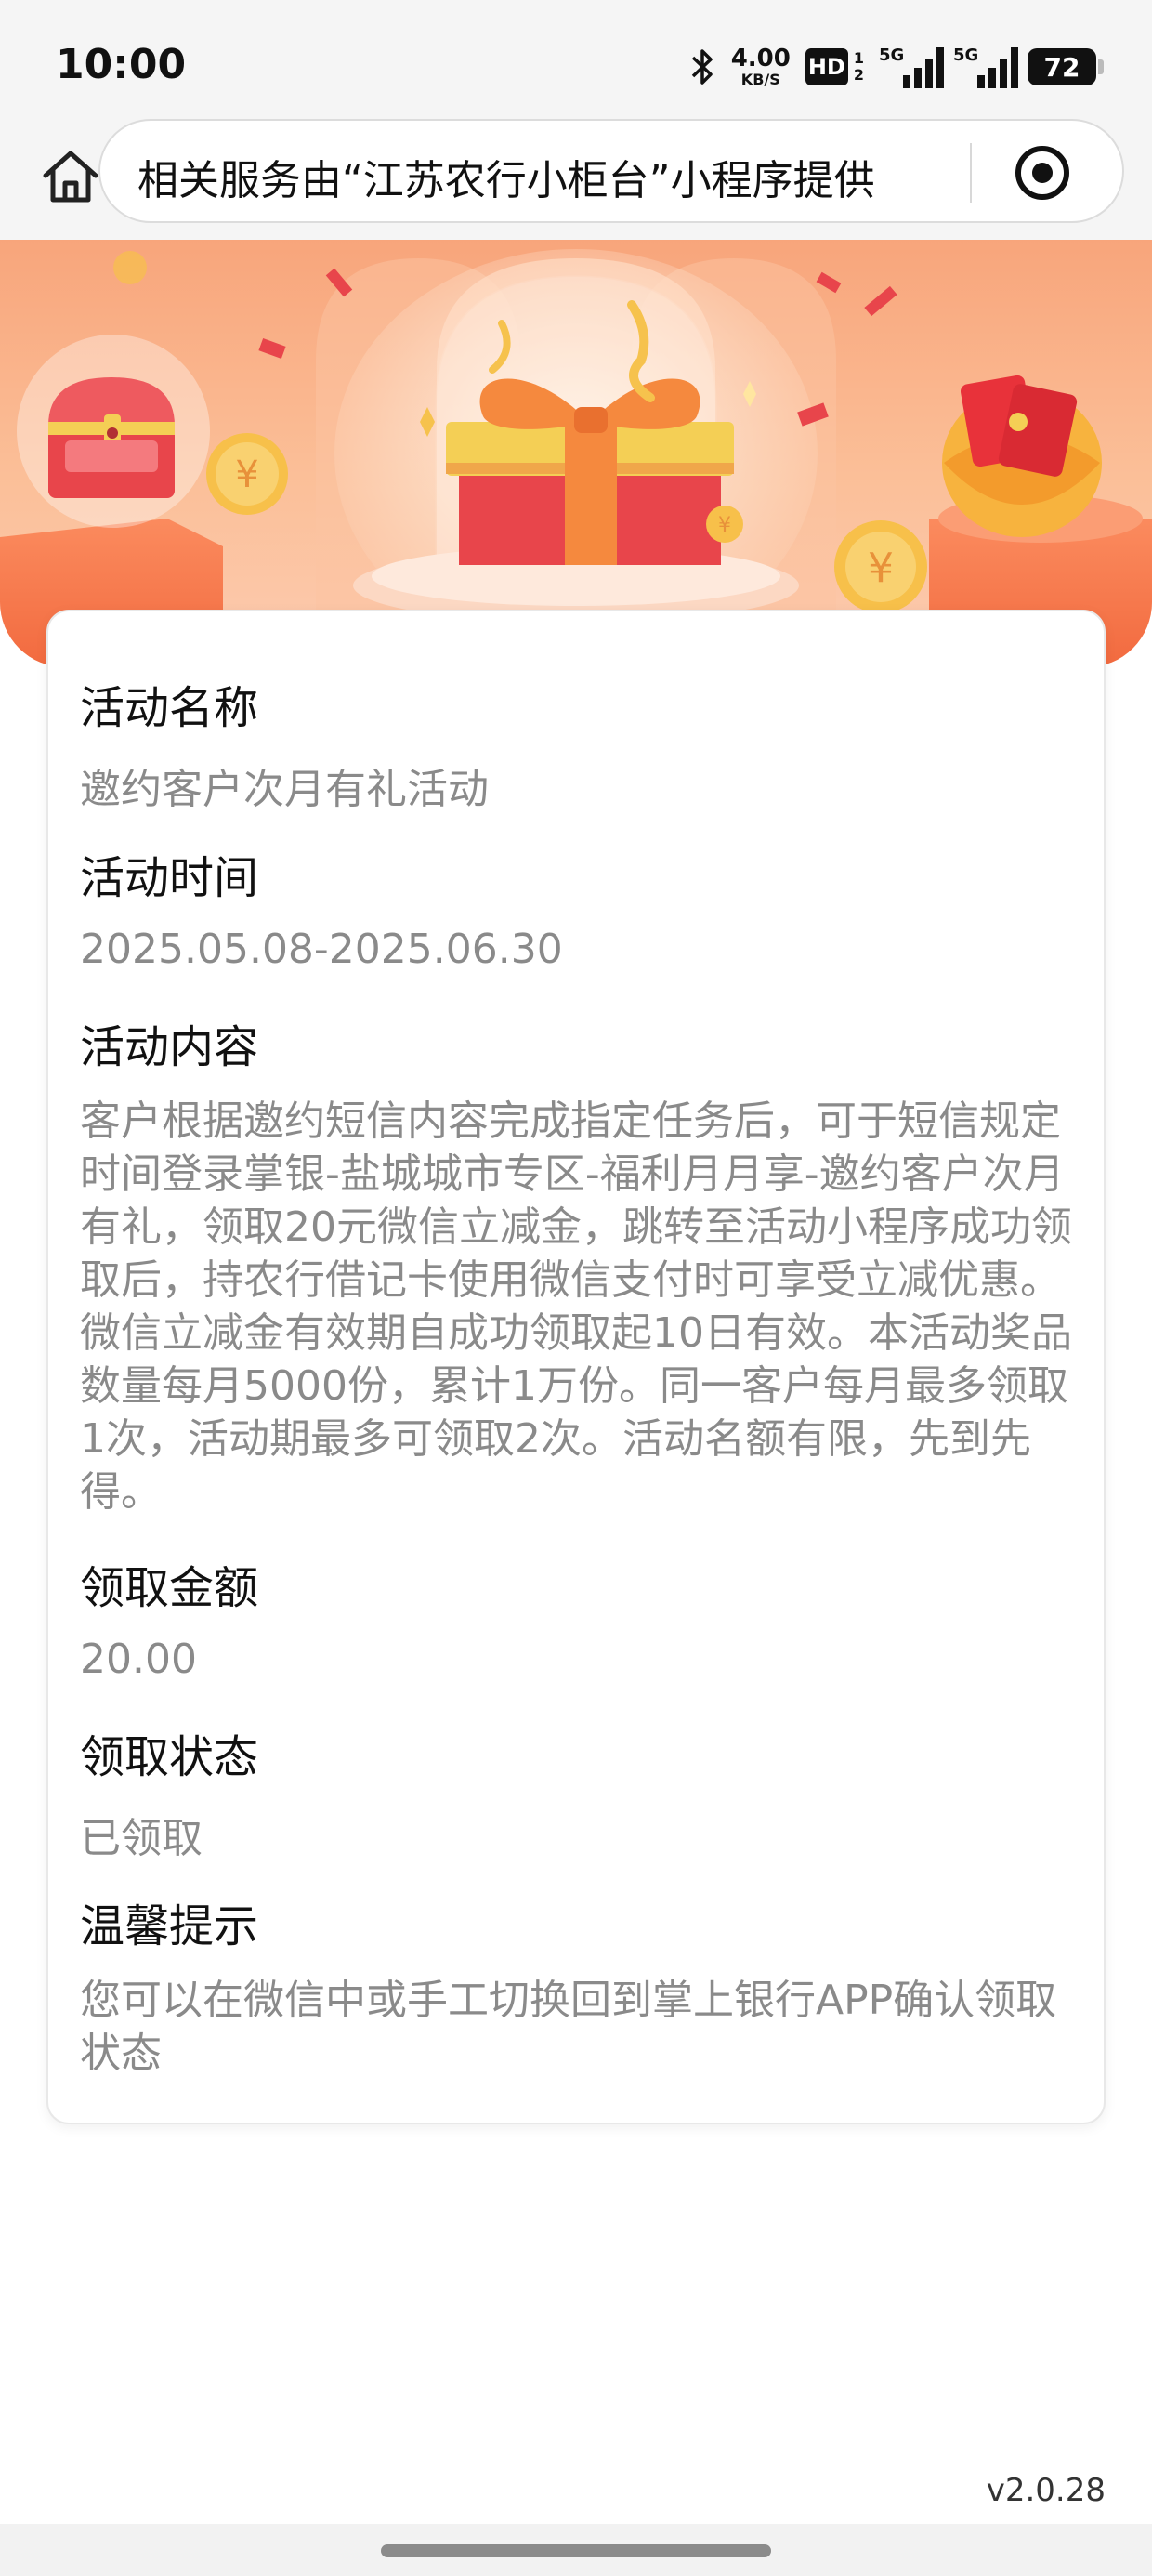 The width and height of the screenshot is (1152, 2576). I want to click on activity-name-value: 邀约客户次月有礼活动, so click(284, 789).